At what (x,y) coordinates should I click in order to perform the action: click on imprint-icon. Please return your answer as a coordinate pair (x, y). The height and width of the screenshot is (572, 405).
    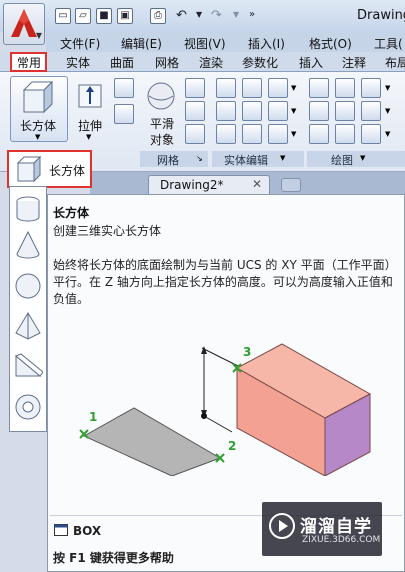
    Looking at the image, I should click on (278, 134).